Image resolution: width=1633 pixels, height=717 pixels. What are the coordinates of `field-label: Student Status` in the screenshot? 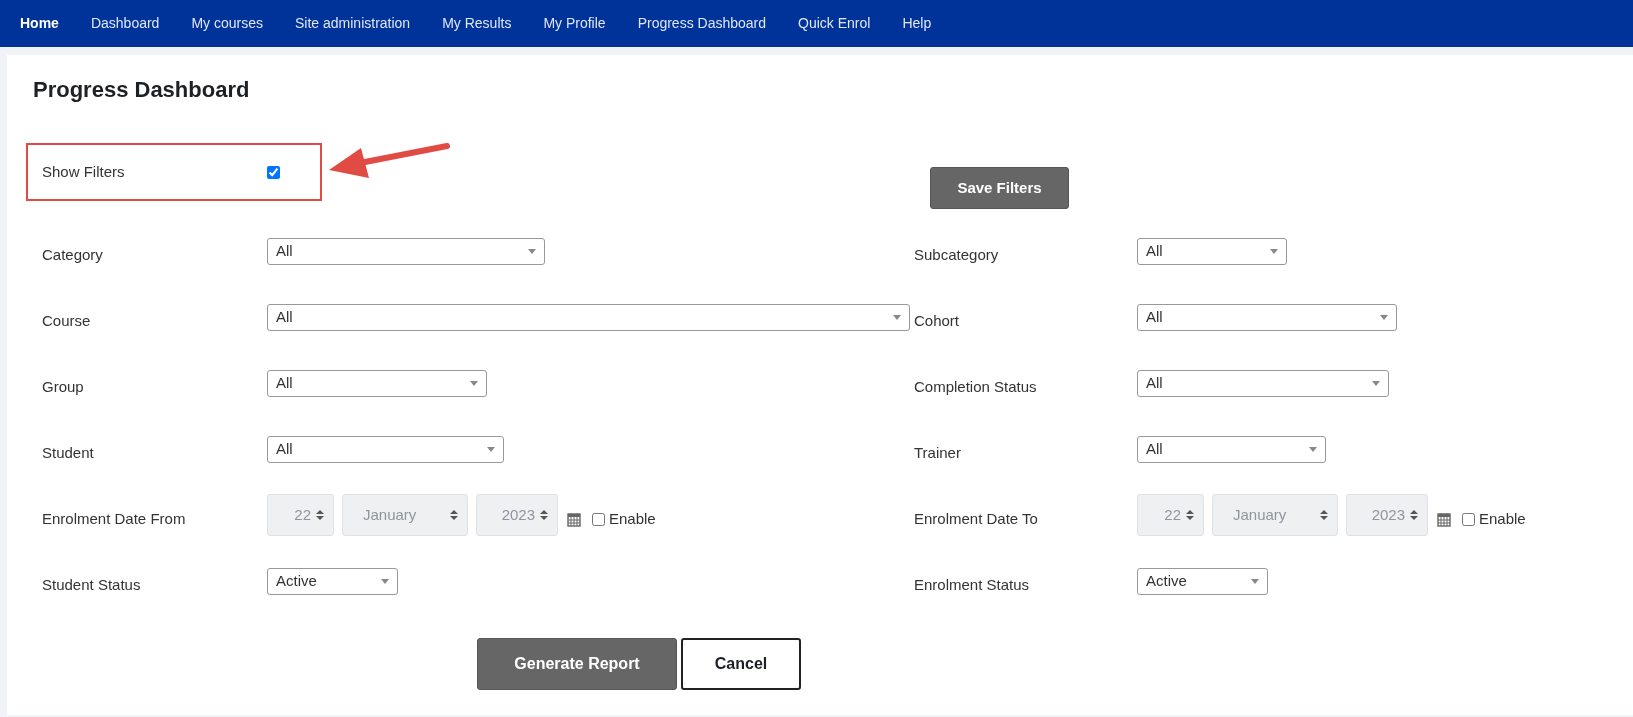 It's located at (92, 585).